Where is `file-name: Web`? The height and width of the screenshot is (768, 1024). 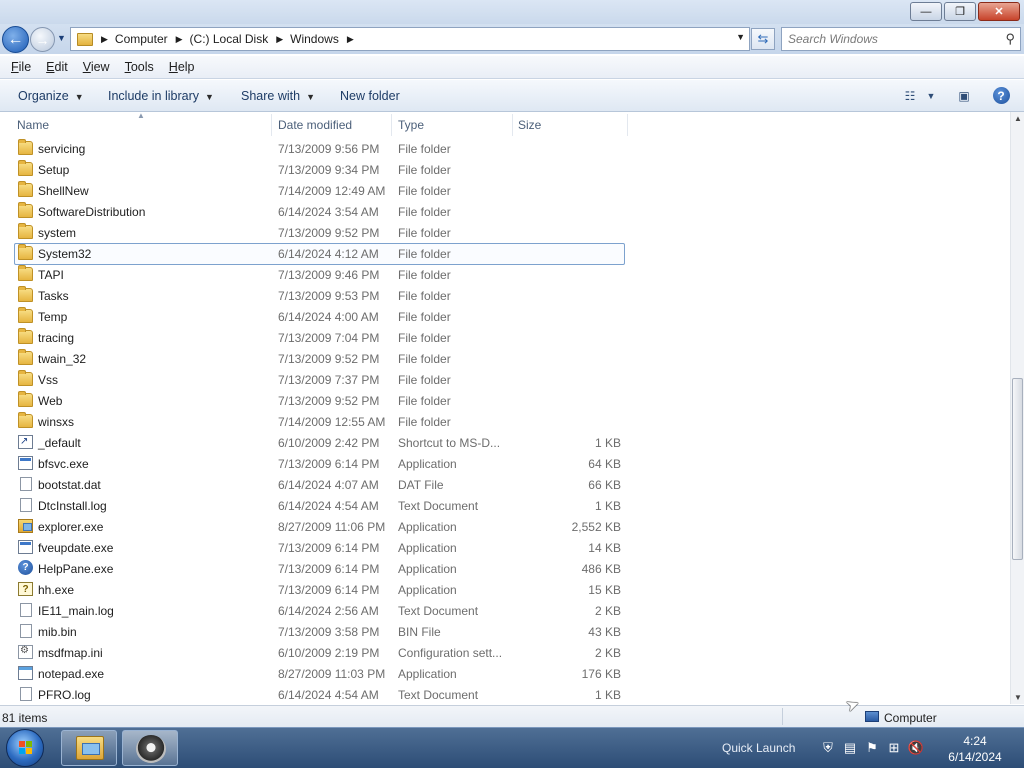 file-name: Web is located at coordinates (50, 401).